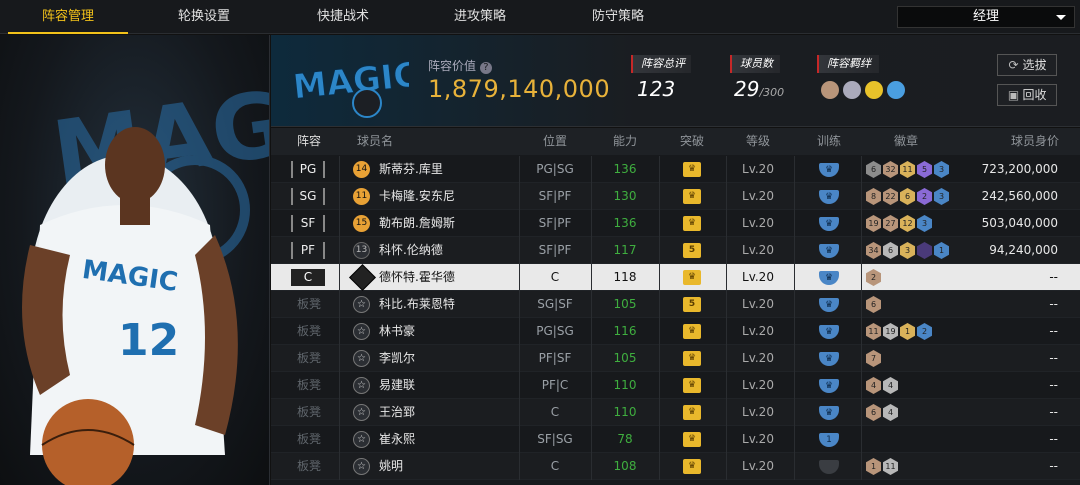 This screenshot has height=485, width=1080. Describe the element at coordinates (68, 17) in the screenshot. I see `tab-lineup: 阵容管理` at that location.